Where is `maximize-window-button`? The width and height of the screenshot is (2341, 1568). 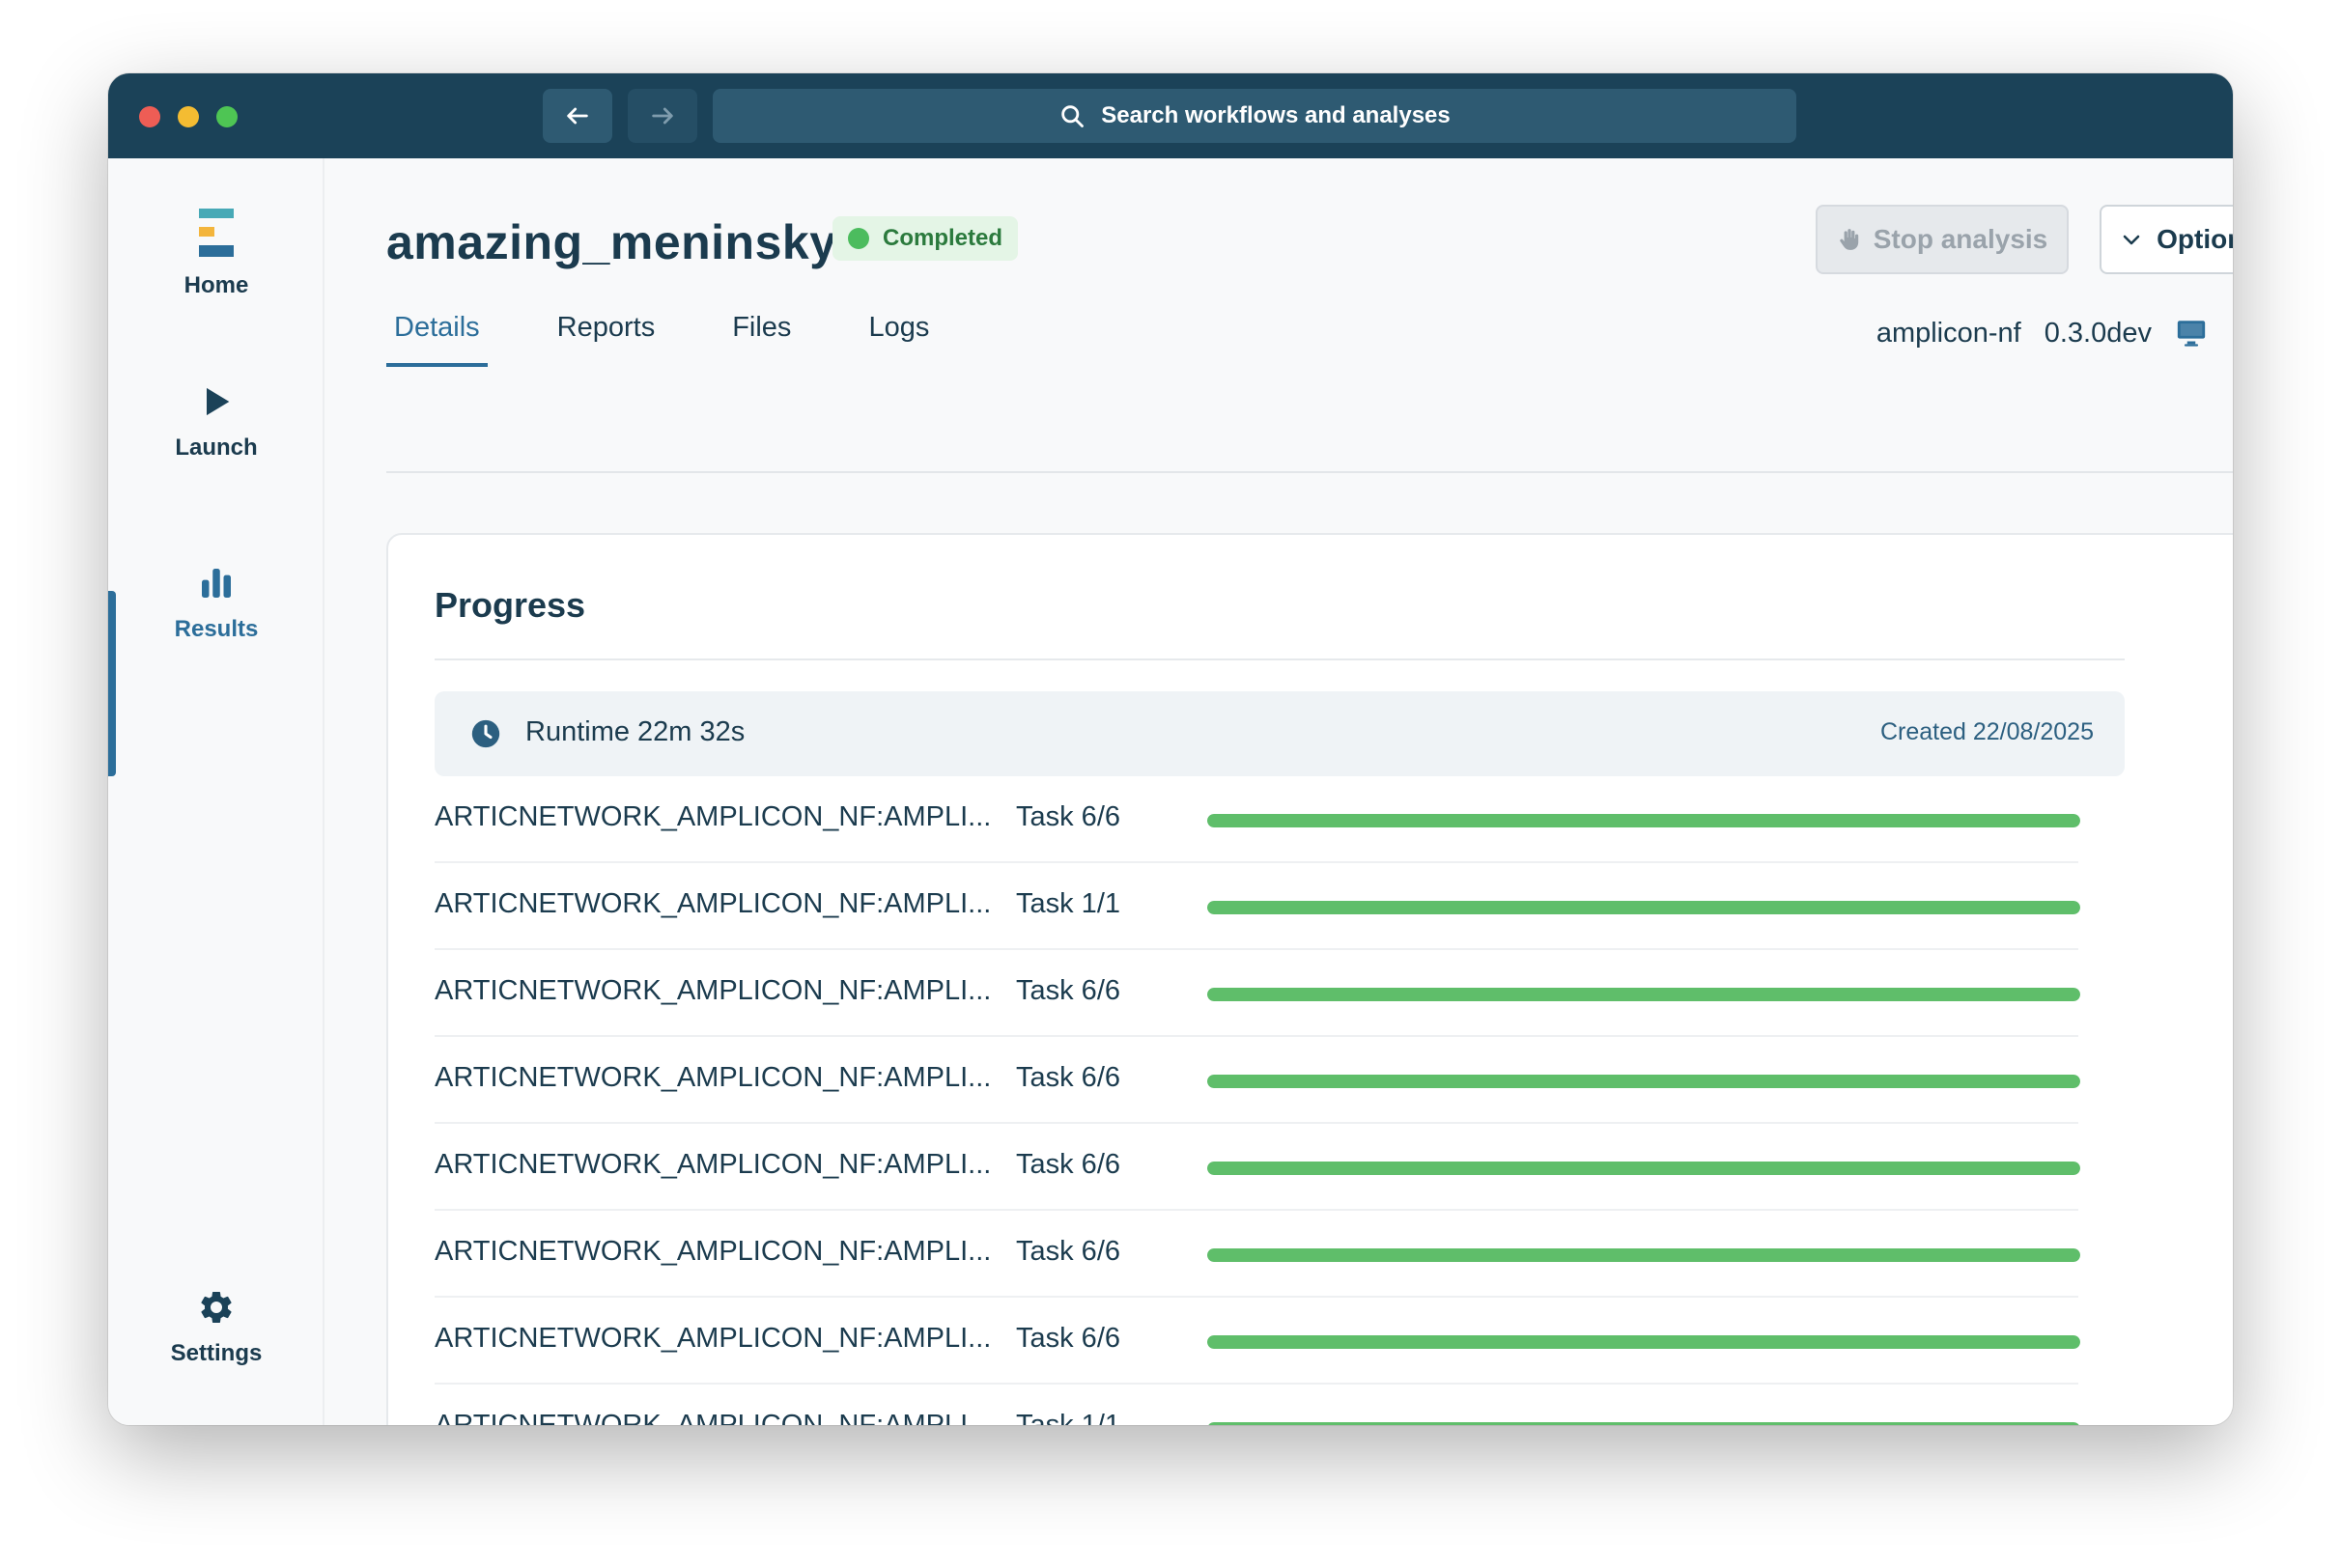 maximize-window-button is located at coordinates (227, 117).